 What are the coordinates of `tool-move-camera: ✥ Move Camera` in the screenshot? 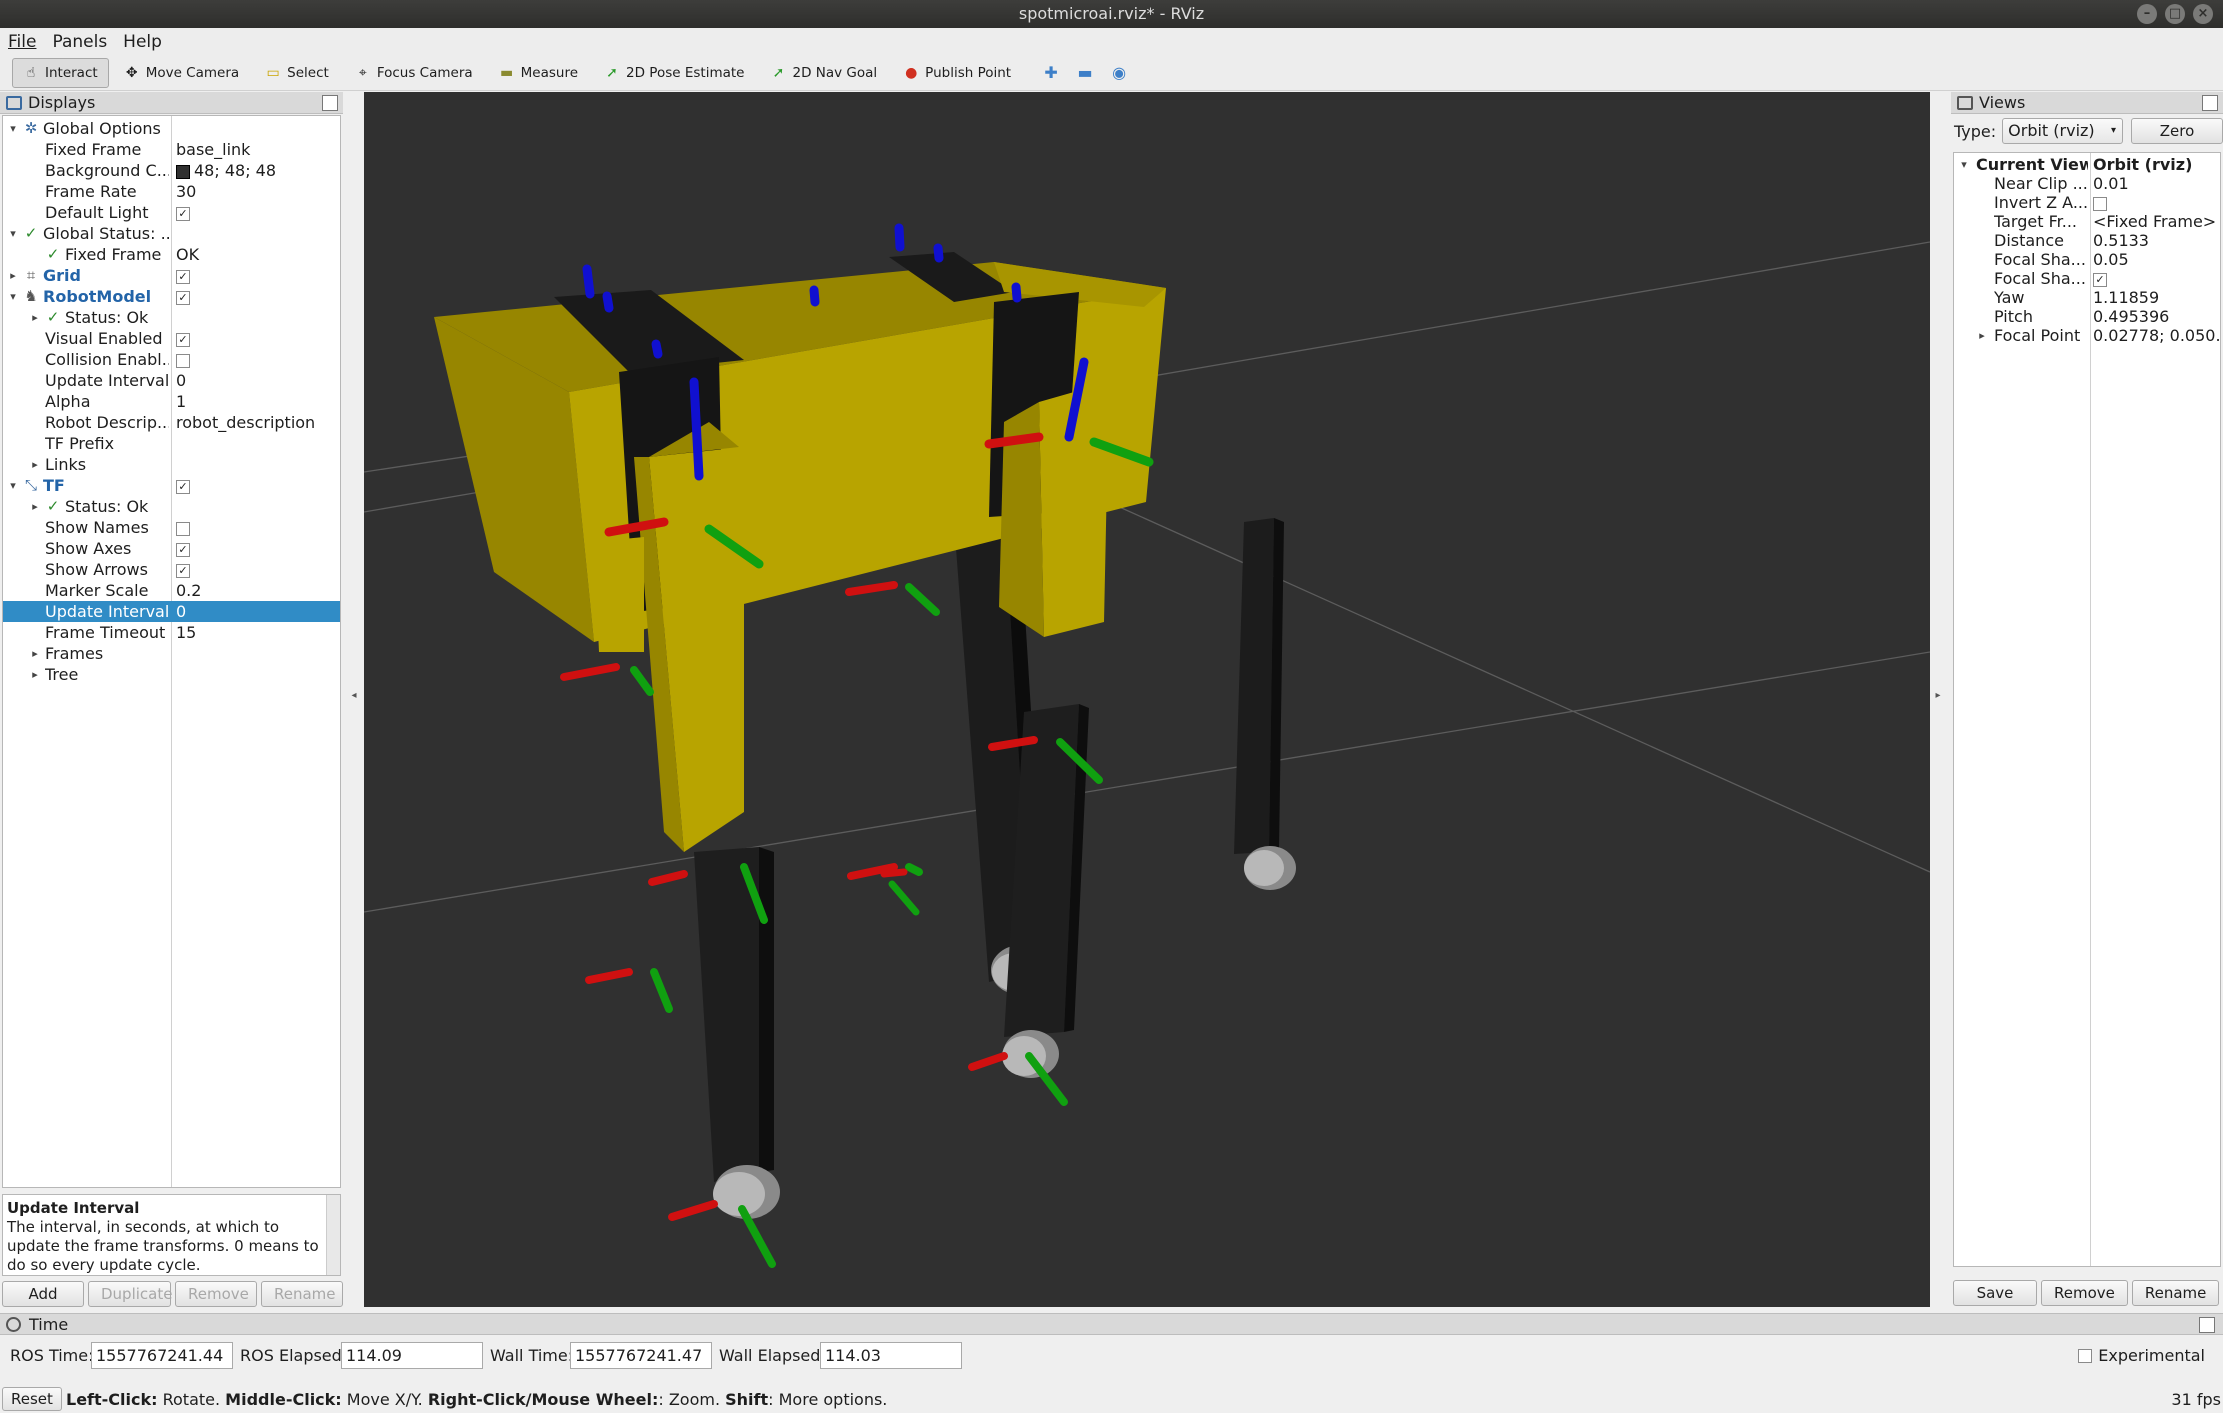 It's located at (181, 73).